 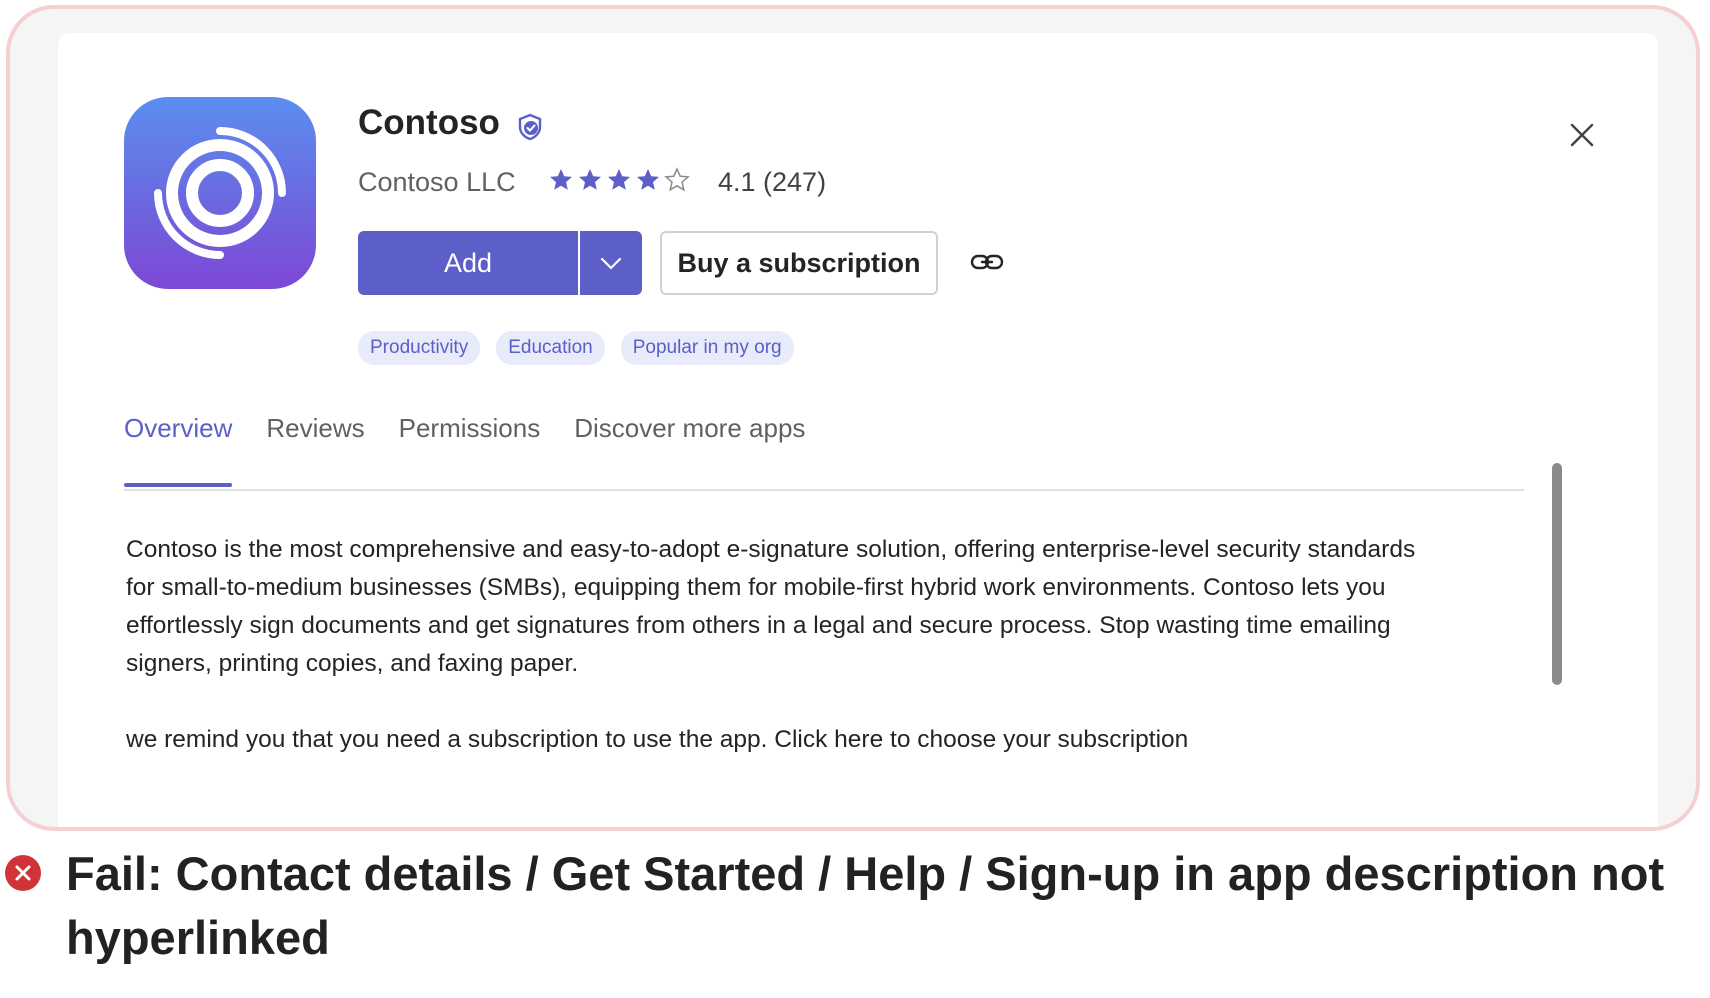 What do you see at coordinates (470, 449) in the screenshot?
I see `tab-permissions: Permissions` at bounding box center [470, 449].